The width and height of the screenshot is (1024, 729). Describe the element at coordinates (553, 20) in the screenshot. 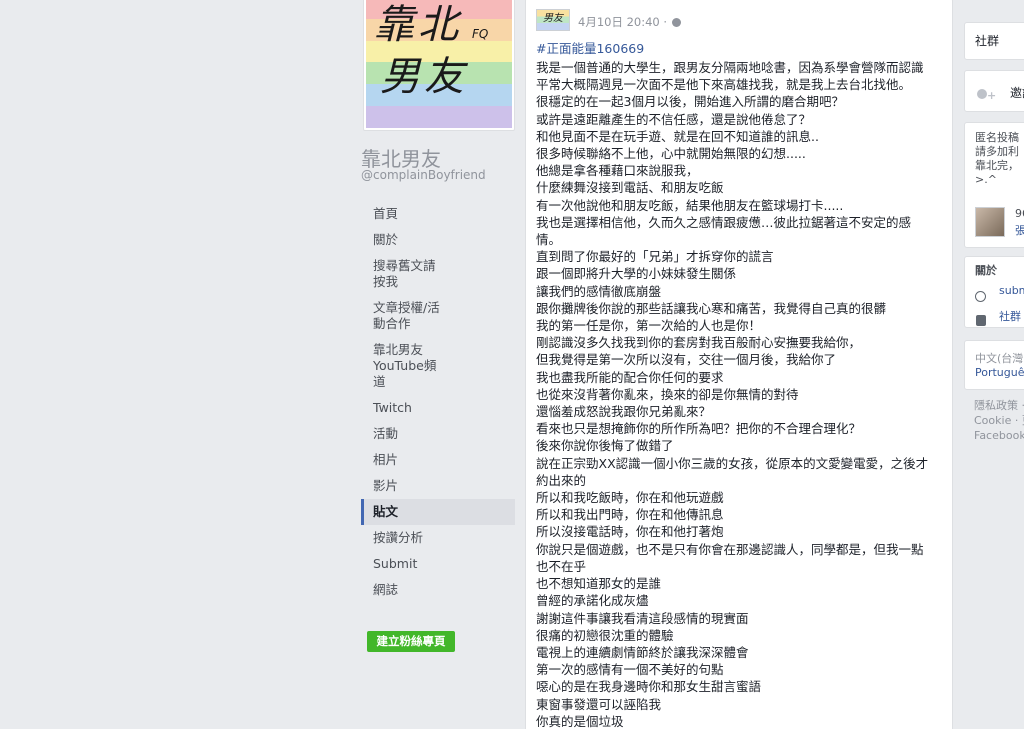

I see `post-avatar: 男友` at that location.